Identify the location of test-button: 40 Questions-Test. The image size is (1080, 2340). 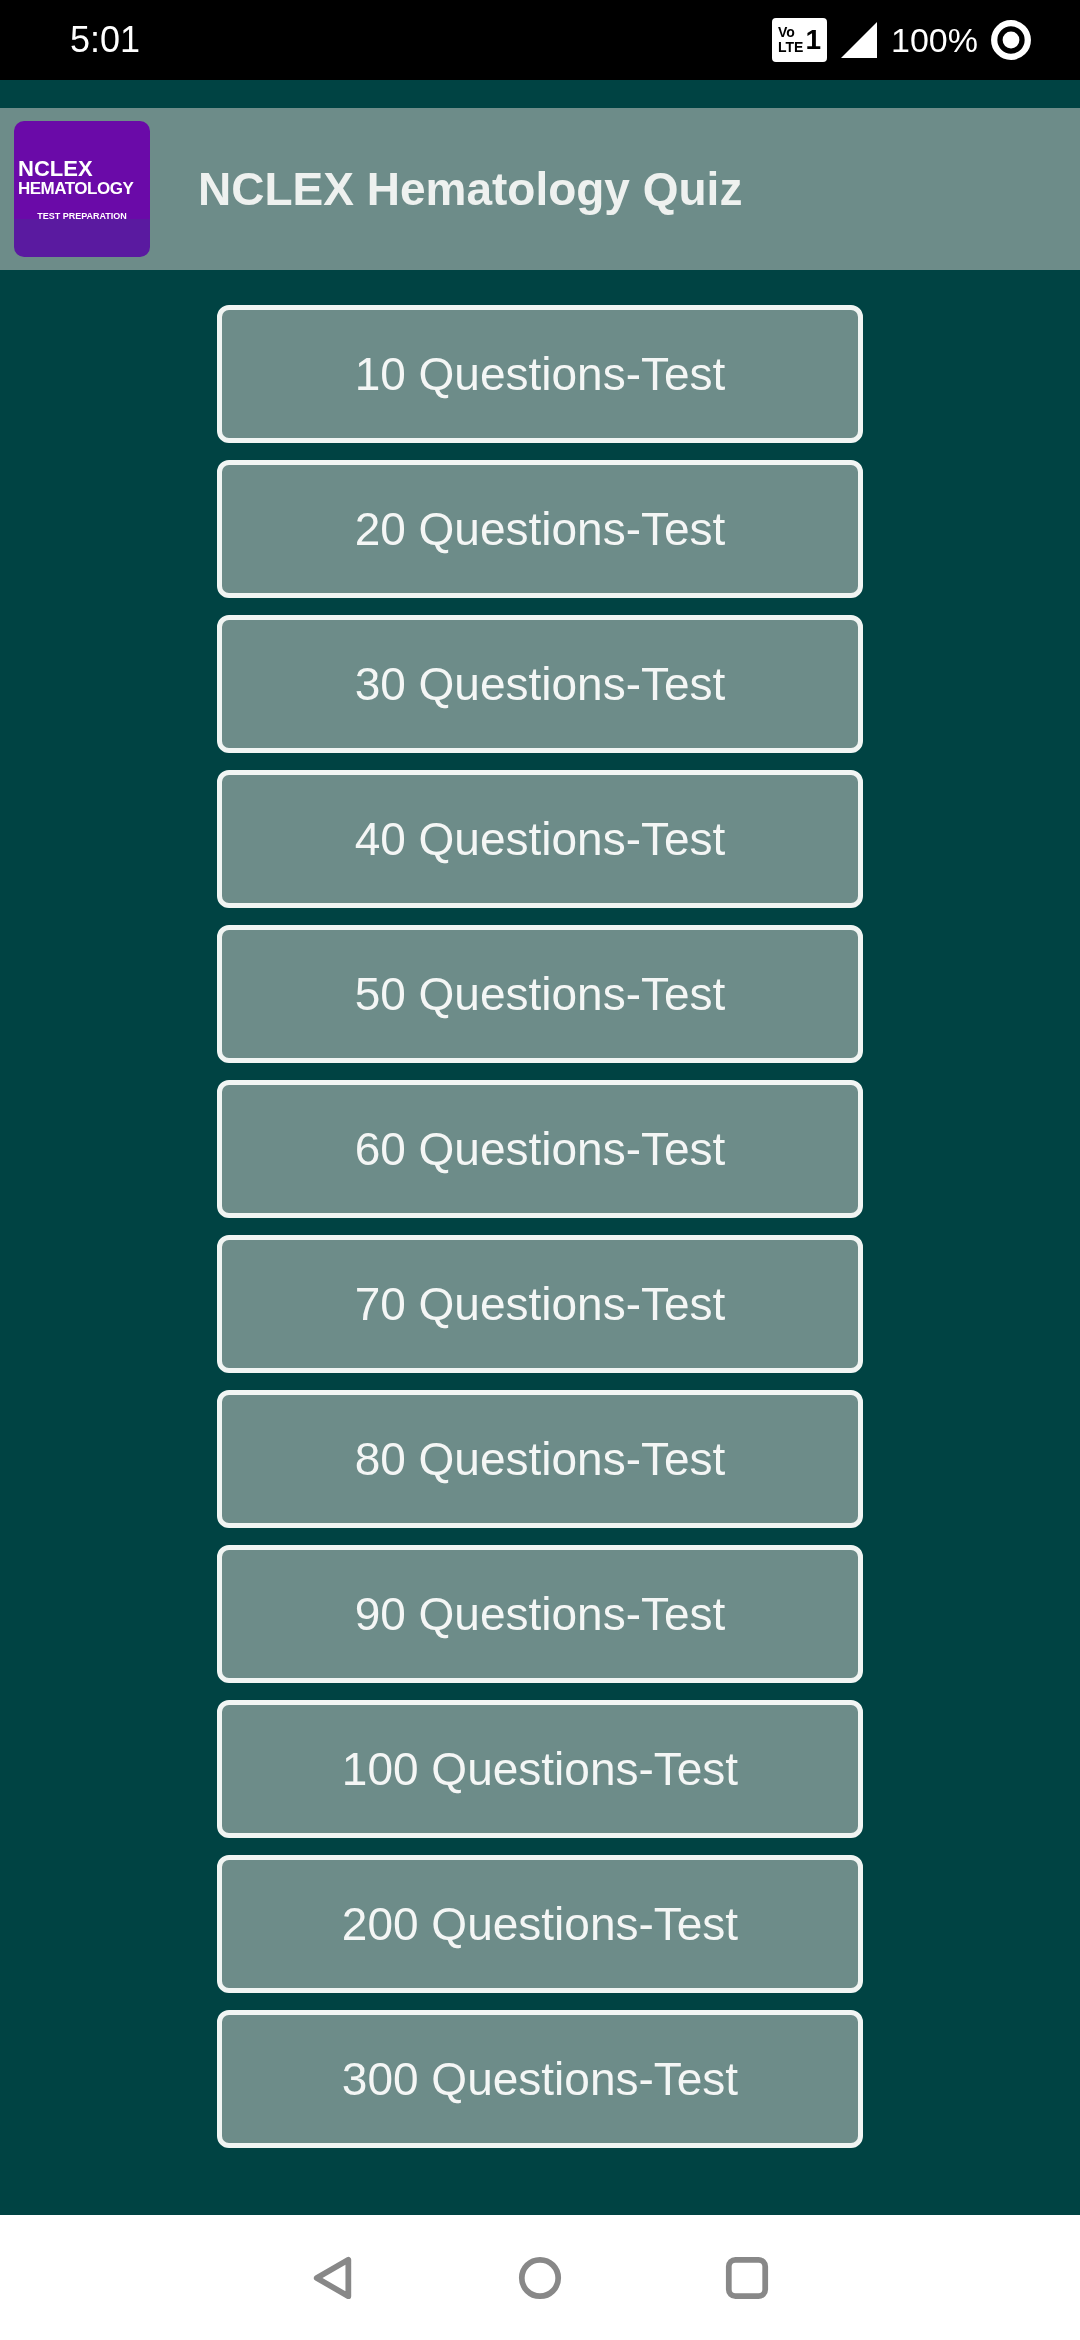
(540, 839).